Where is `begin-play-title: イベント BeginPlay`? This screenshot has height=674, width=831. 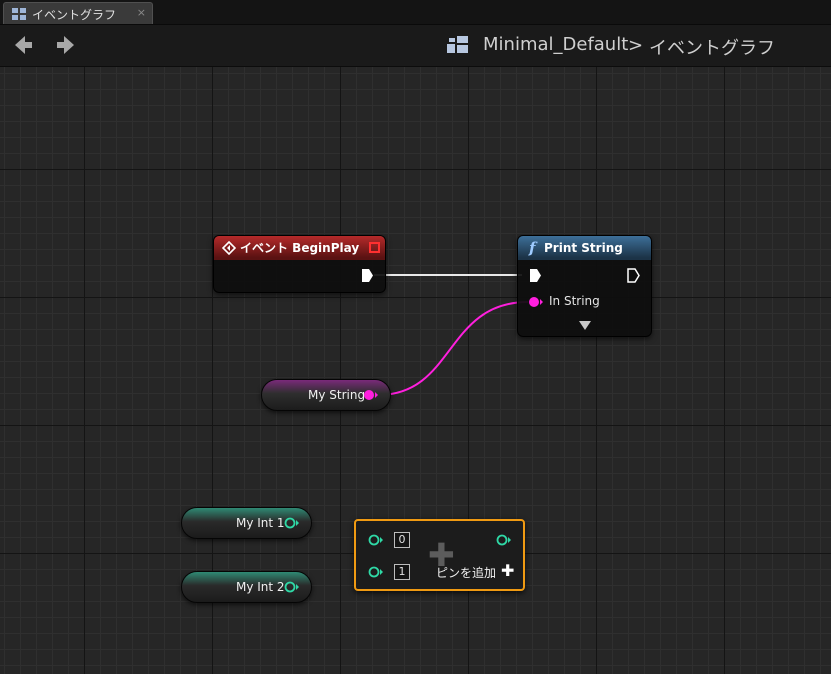 begin-play-title: イベント BeginPlay is located at coordinates (300, 248).